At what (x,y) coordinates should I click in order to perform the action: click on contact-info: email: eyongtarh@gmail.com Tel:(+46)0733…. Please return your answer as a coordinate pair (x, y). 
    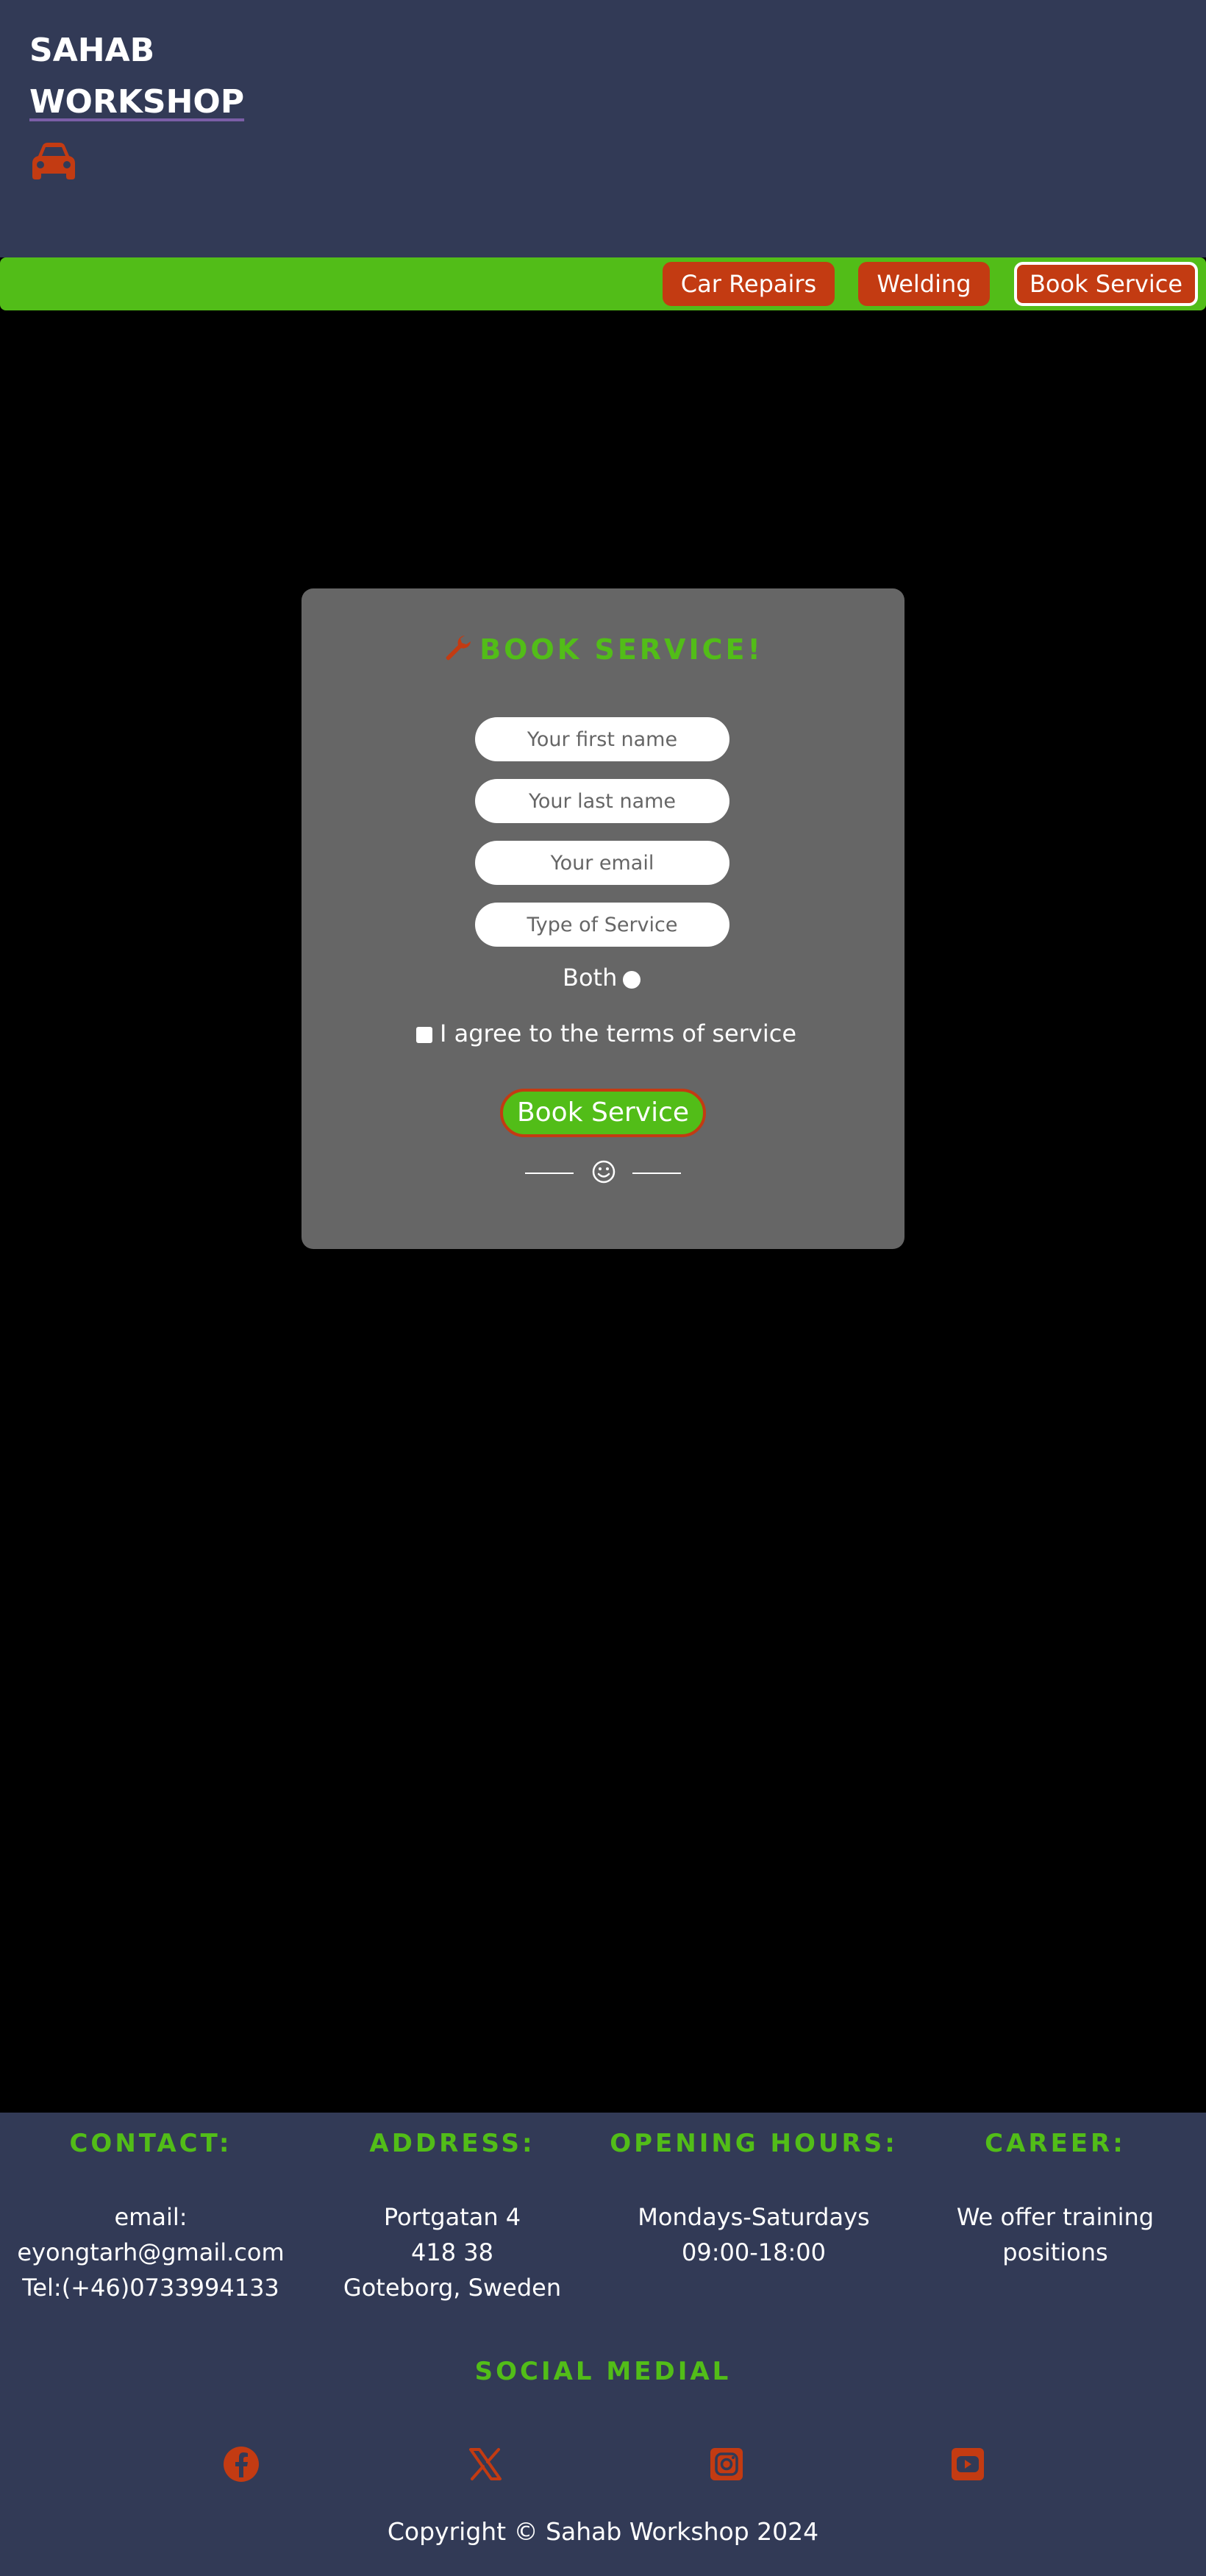
    Looking at the image, I should click on (151, 2252).